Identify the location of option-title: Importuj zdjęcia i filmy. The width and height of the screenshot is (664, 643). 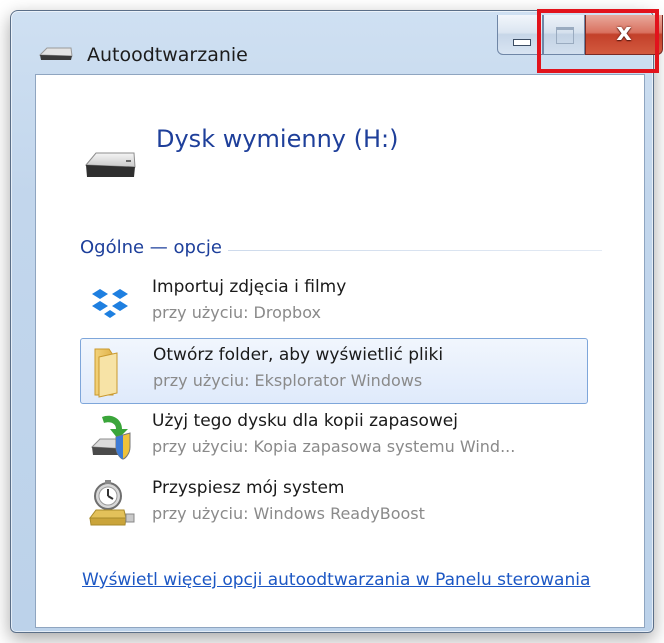
(249, 287).